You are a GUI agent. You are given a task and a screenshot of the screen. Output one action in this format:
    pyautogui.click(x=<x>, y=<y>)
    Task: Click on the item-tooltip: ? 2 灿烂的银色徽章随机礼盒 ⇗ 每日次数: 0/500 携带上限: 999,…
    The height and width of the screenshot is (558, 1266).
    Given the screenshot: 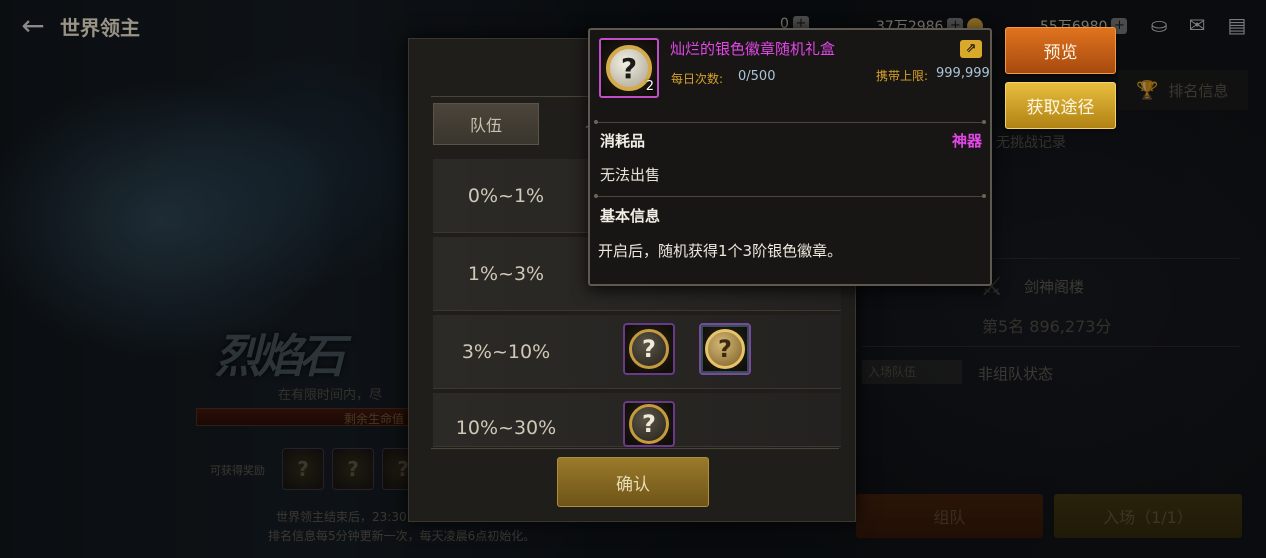 What is the action you would take?
    pyautogui.click(x=790, y=157)
    